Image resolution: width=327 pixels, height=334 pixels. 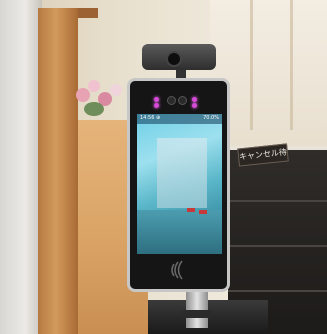 What do you see at coordinates (58, 171) in the screenshot?
I see `wood-door-frame` at bounding box center [58, 171].